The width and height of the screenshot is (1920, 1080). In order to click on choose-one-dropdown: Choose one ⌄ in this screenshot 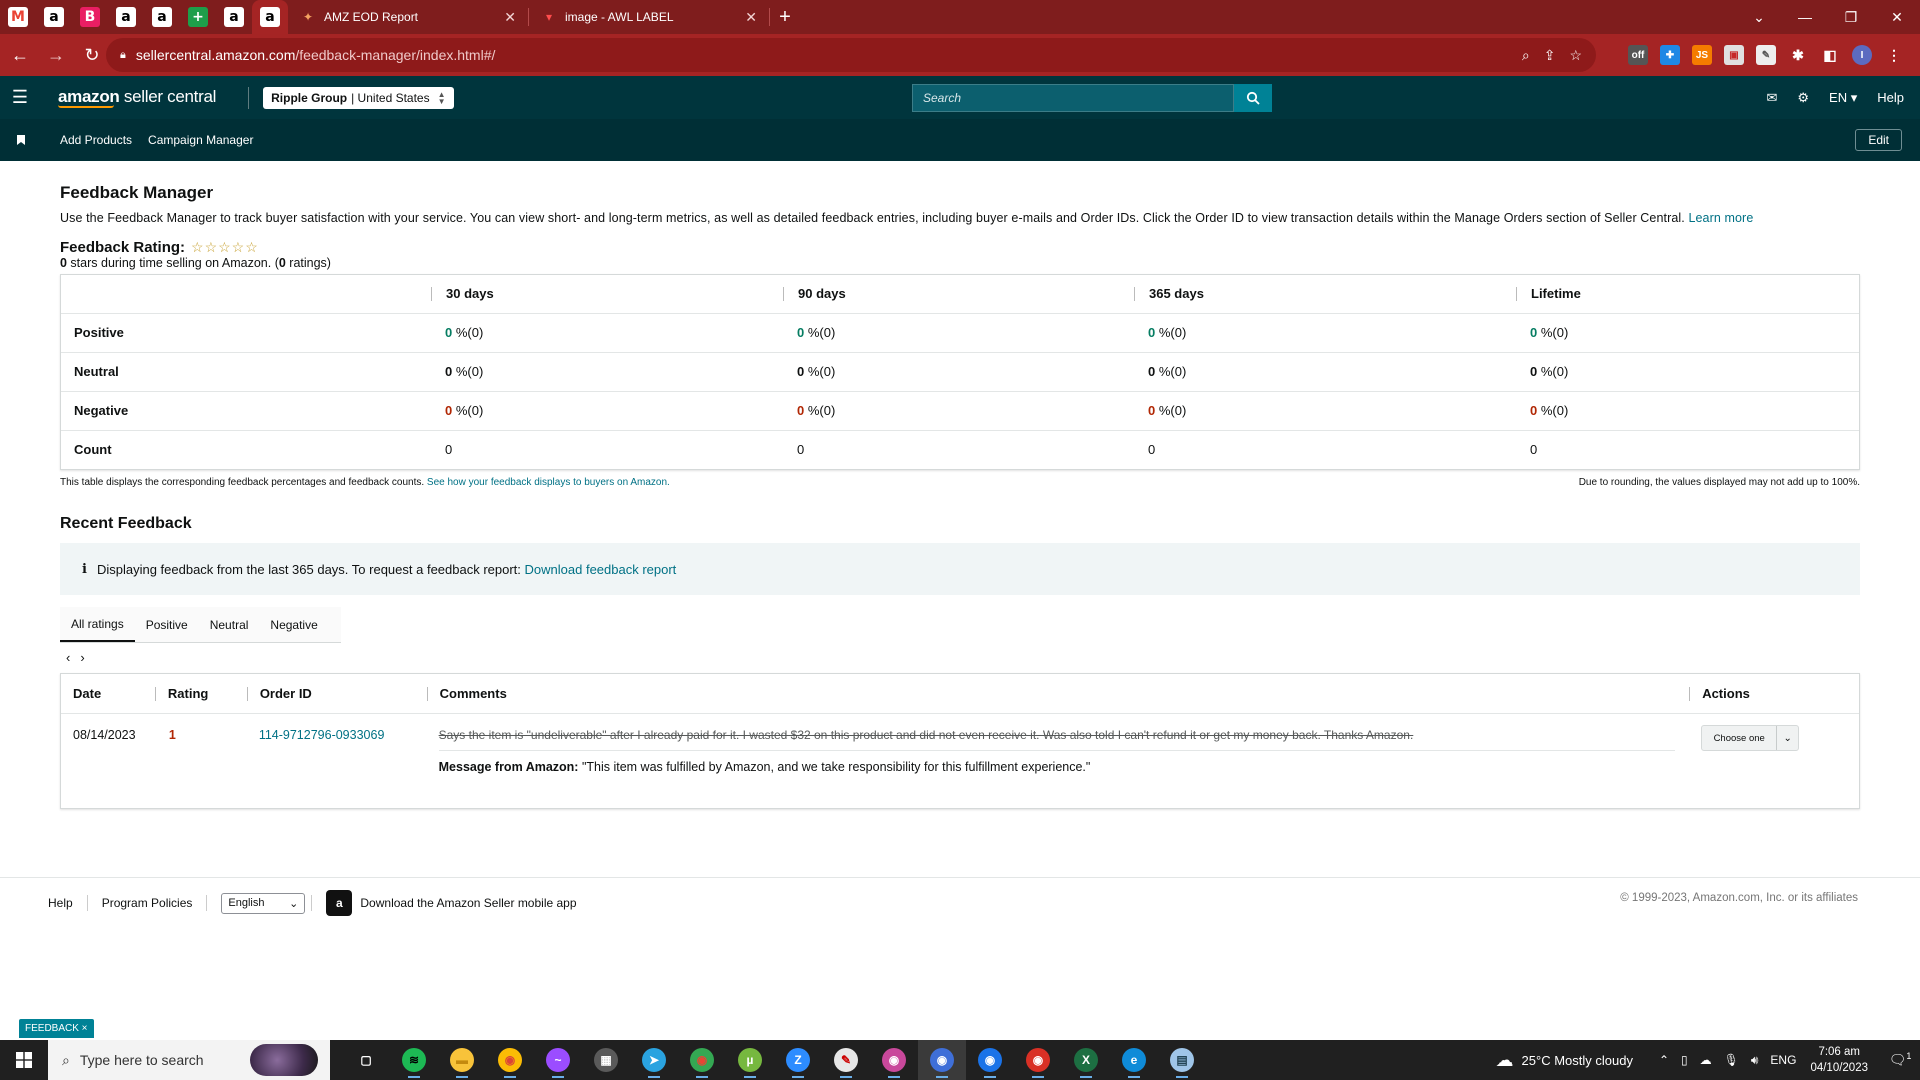, I will do `click(1750, 738)`.